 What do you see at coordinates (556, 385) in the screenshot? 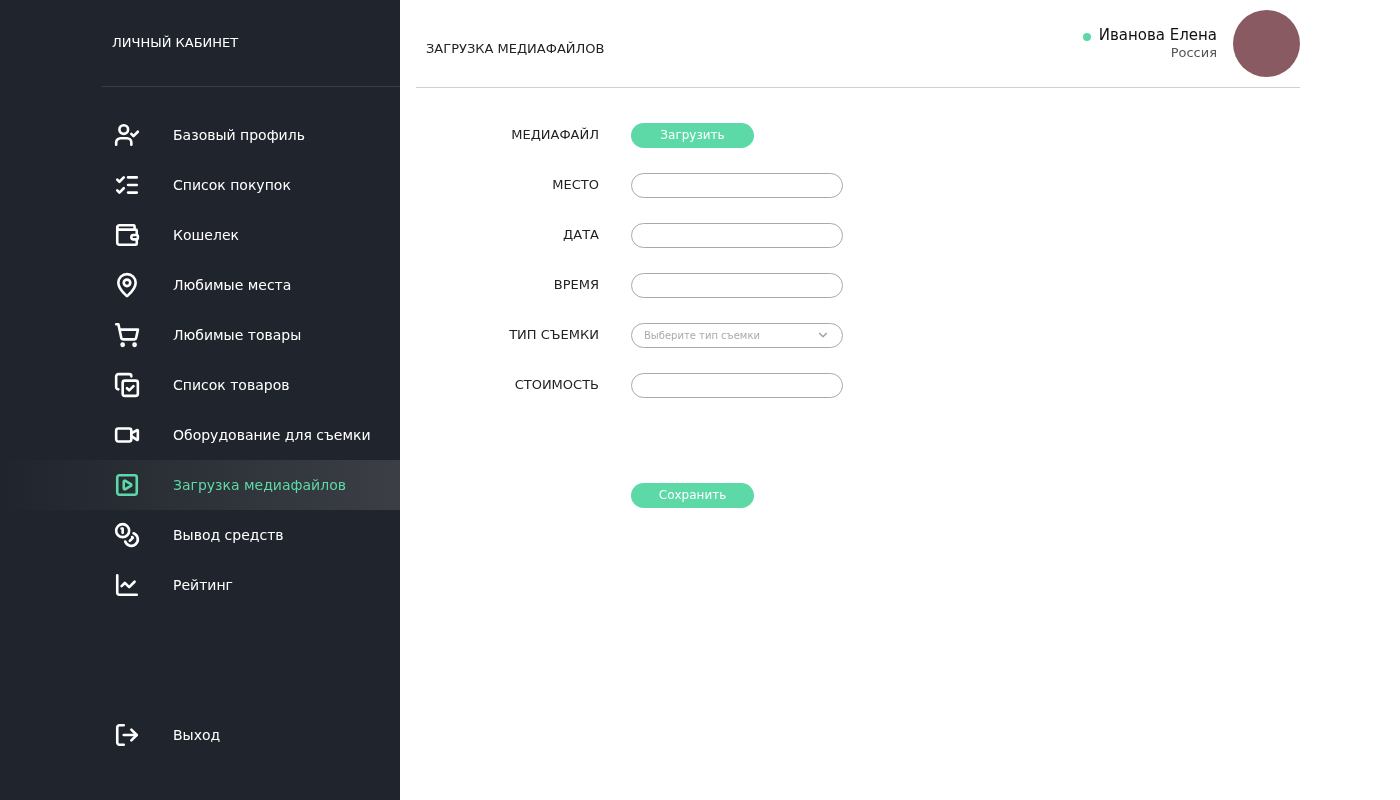
I see `field-label: СТОИМОСТЬ` at bounding box center [556, 385].